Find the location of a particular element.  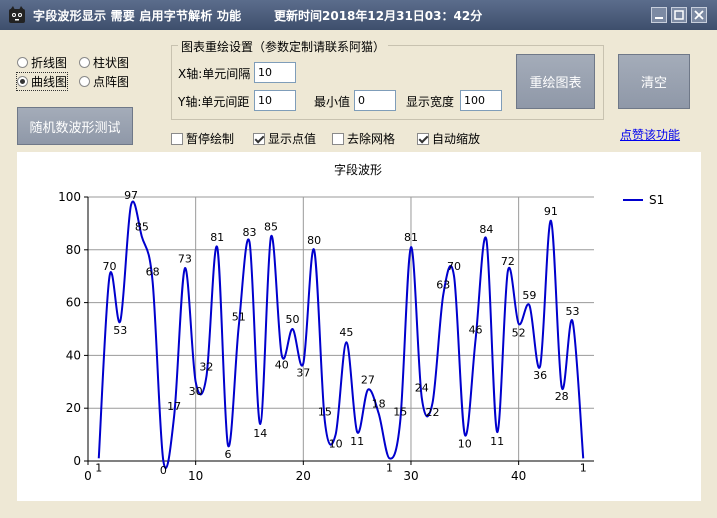

y-interval-input is located at coordinates (275, 100).